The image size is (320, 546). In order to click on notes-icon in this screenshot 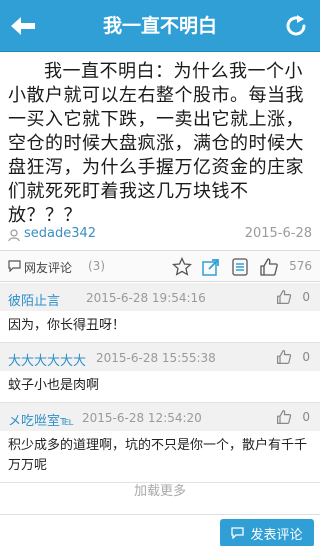, I will do `click(240, 267)`.